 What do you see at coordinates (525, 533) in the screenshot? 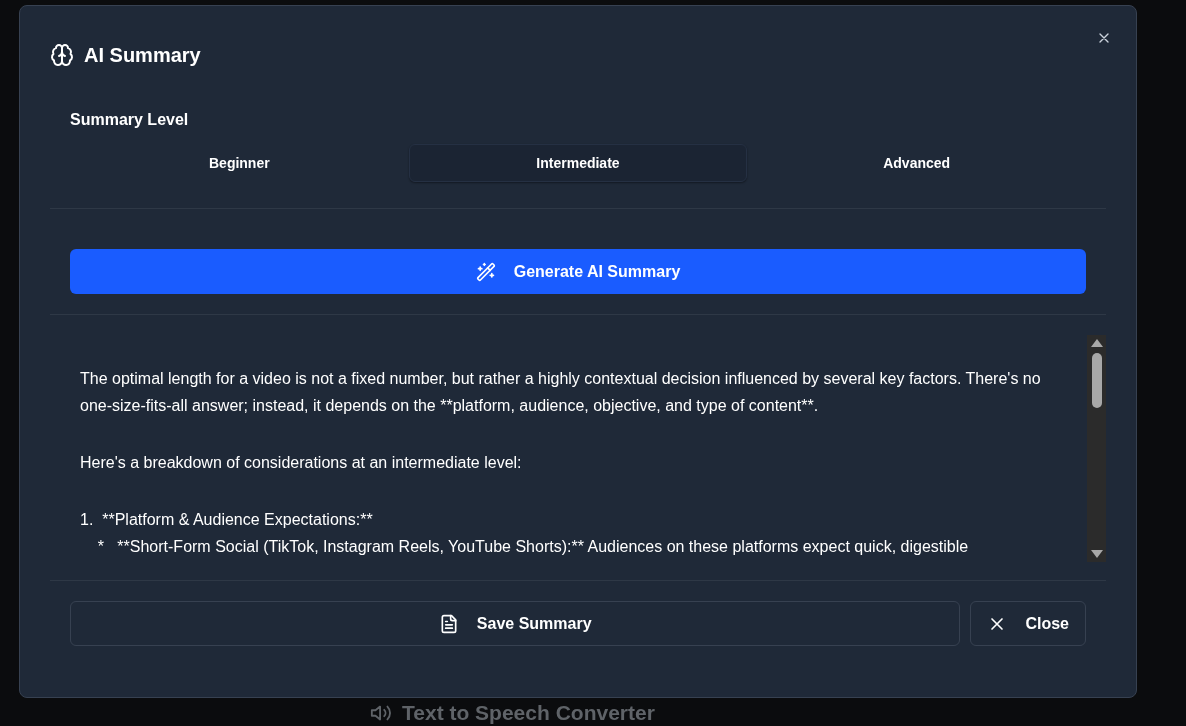
I see `summary-paragraph: 1. **Platform & Audience Expectations:** * **Short-Form Social (TikTok, Instagram Reels, YouTube Shorts):** Audiences on these platforms expect quick, digestible` at bounding box center [525, 533].